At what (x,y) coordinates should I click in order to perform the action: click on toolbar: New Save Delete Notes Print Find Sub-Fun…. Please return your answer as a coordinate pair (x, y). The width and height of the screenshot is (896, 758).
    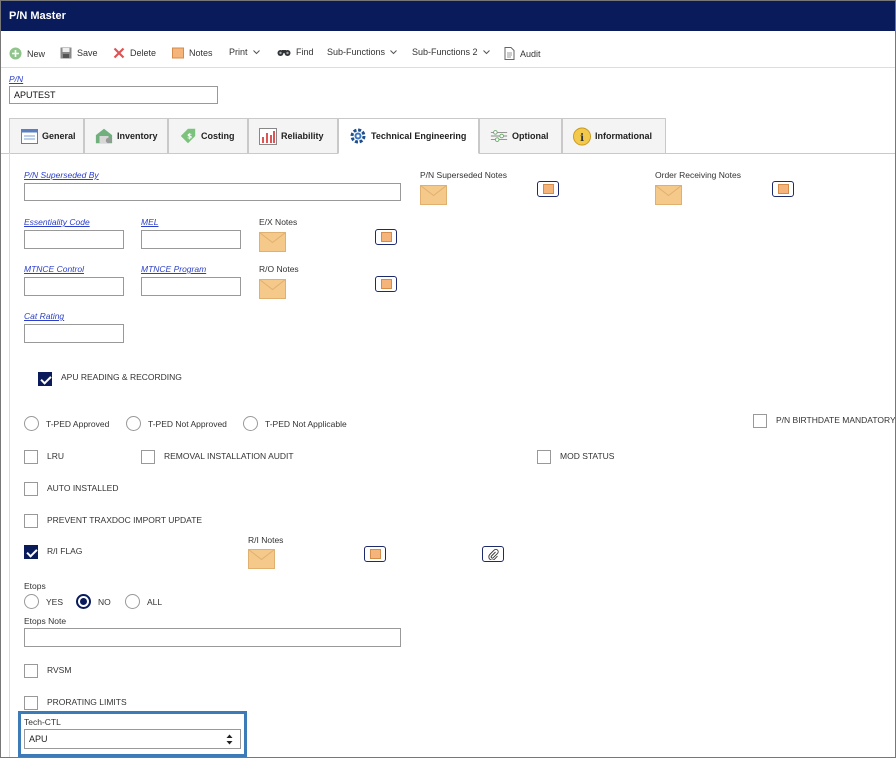
    Looking at the image, I should click on (448, 53).